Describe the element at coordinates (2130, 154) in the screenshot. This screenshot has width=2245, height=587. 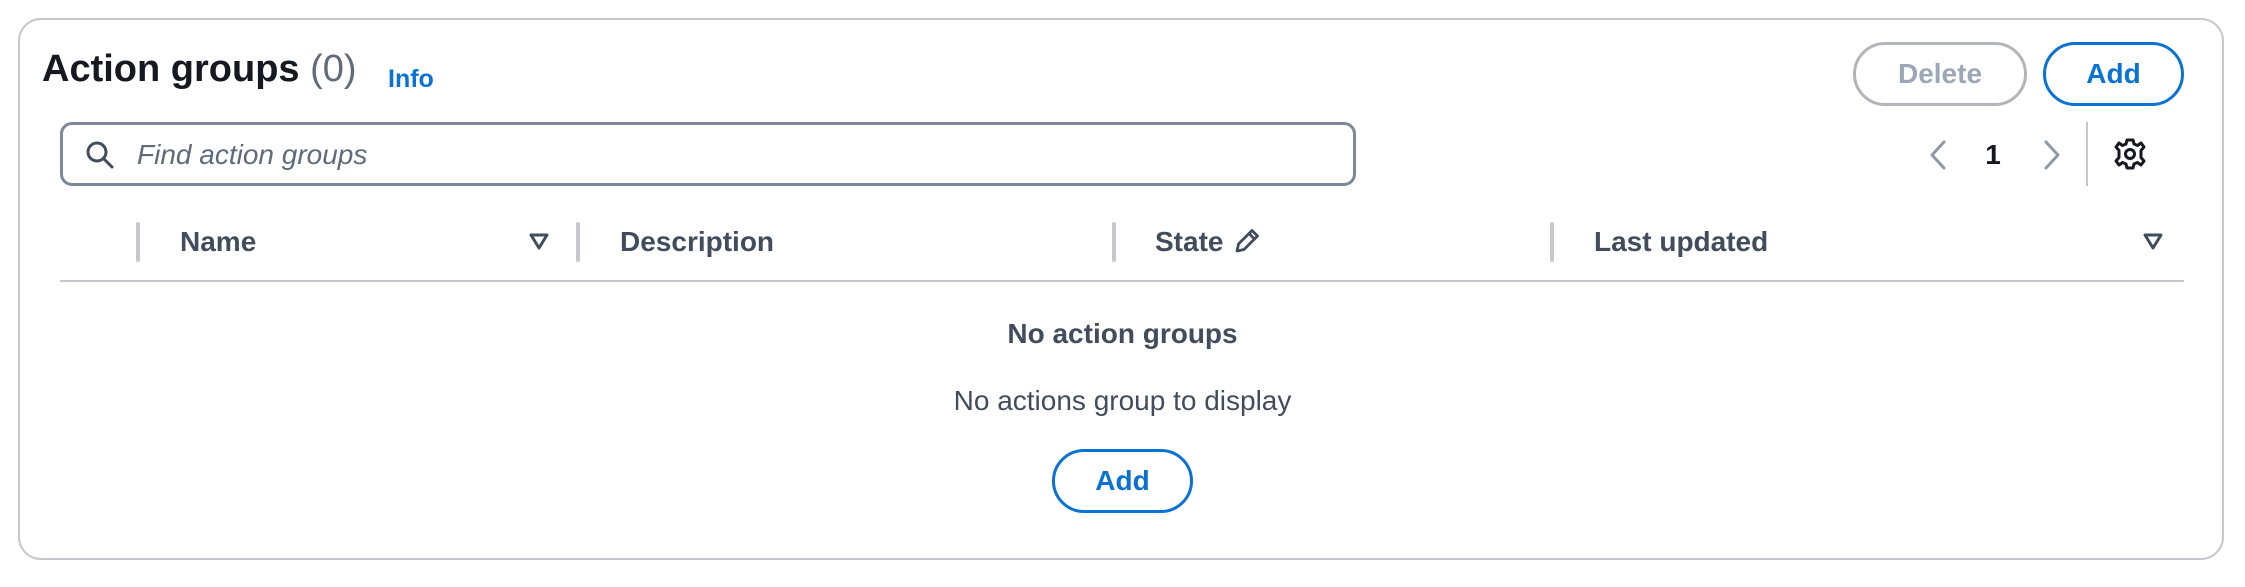
I see `gear-icon` at that location.